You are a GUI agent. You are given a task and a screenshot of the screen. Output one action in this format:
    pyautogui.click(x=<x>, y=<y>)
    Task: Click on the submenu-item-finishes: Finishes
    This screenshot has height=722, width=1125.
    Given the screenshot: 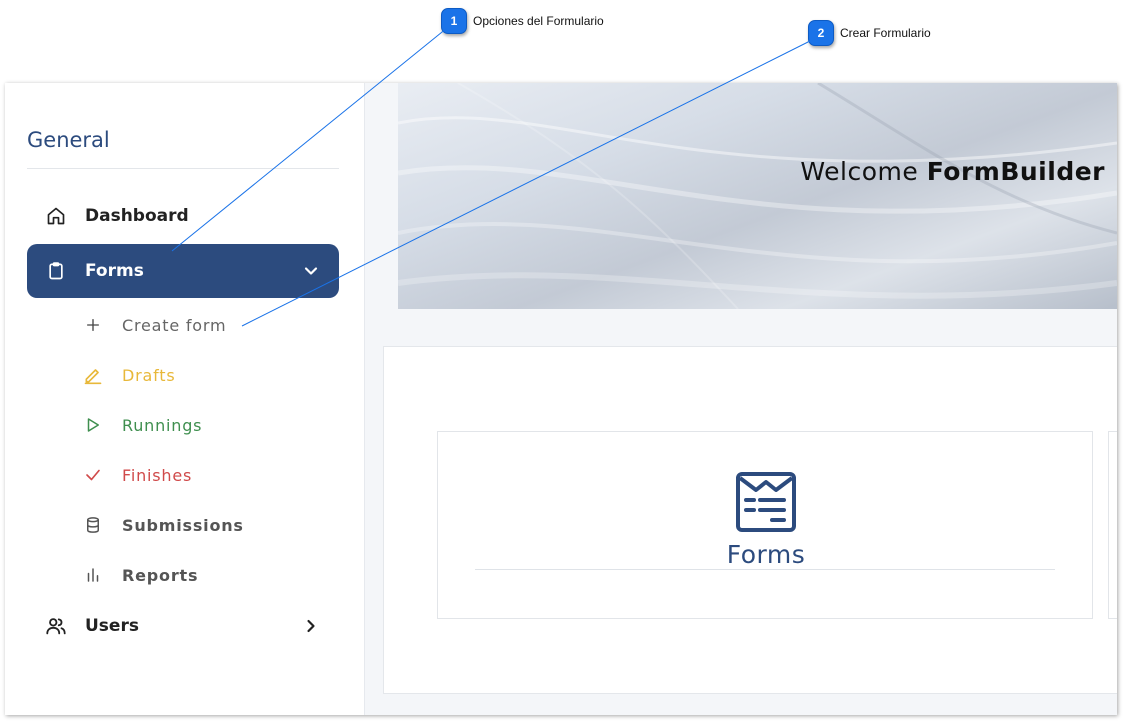 What is the action you would take?
    pyautogui.click(x=137, y=475)
    